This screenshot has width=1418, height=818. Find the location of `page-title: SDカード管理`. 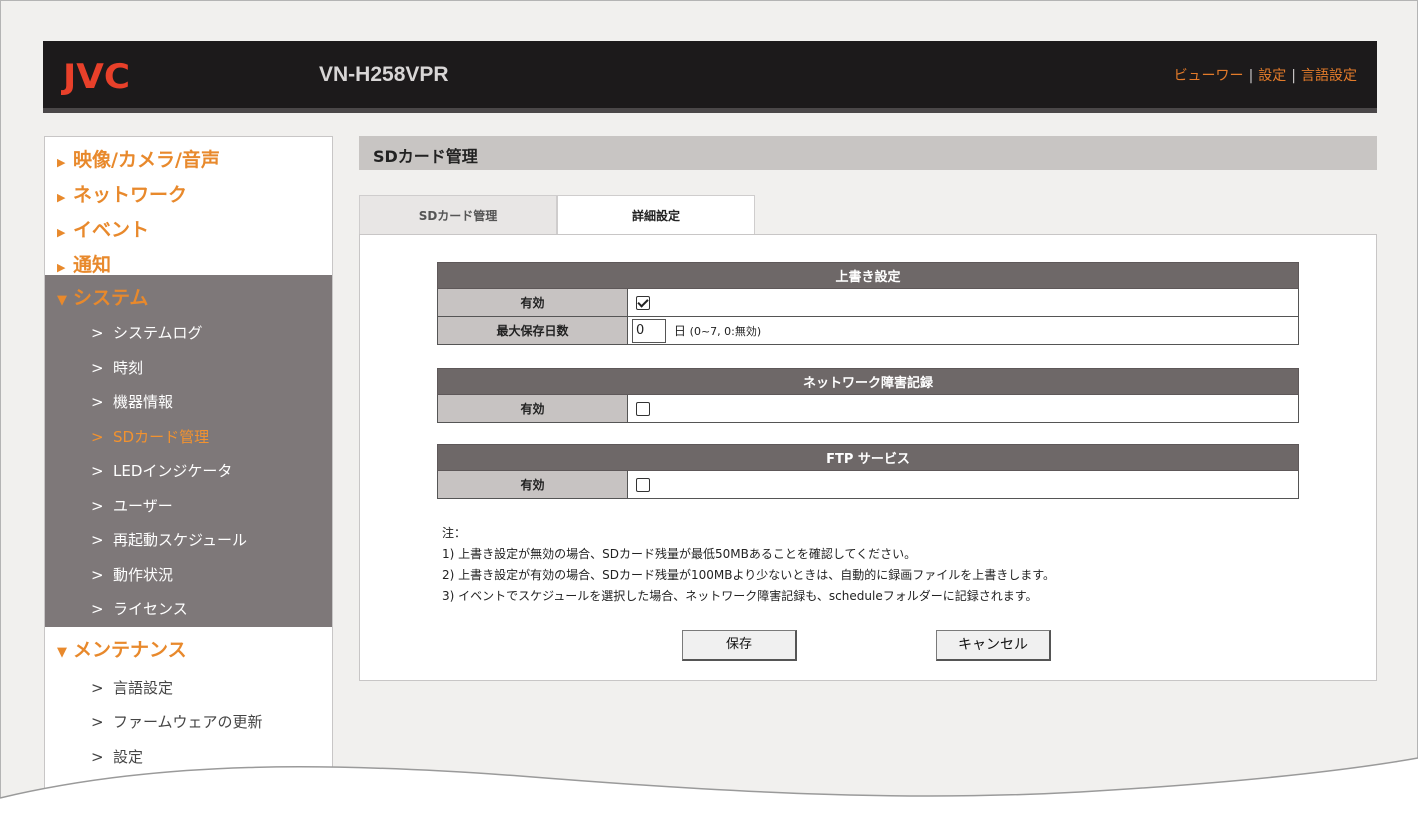

page-title: SDカード管理 is located at coordinates (868, 153).